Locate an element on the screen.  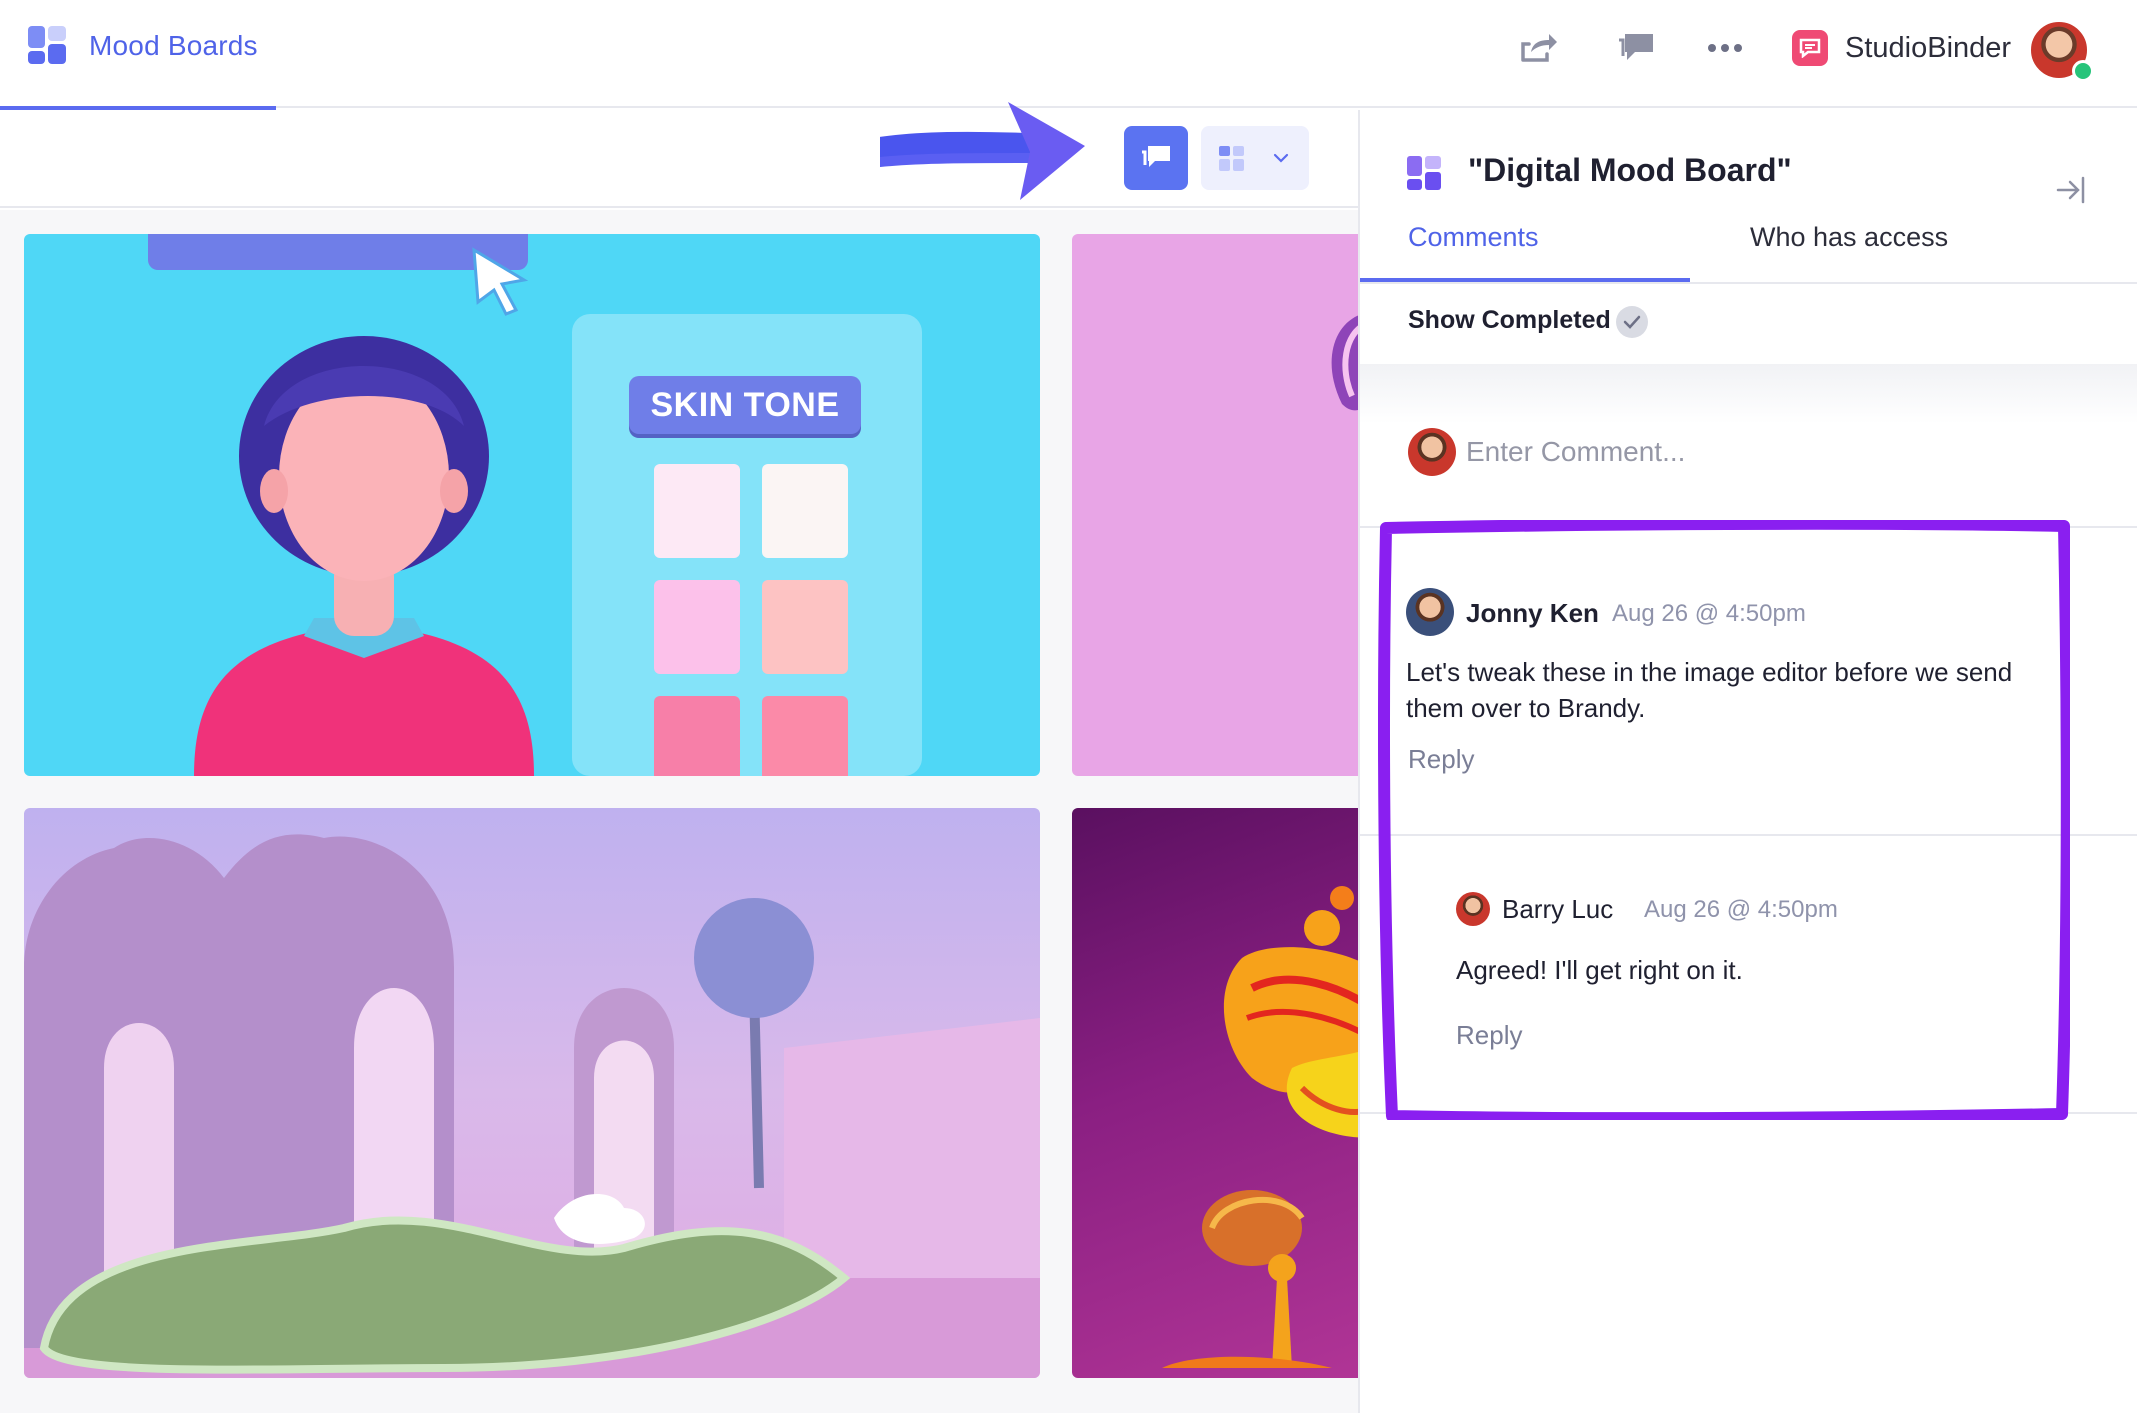
comment-author: Jonny Ken is located at coordinates (1532, 613).